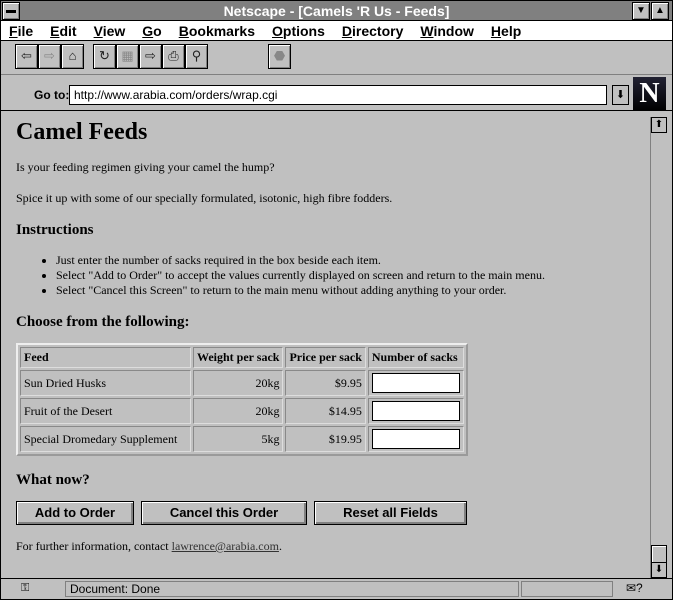 The image size is (673, 600). Describe the element at coordinates (659, 125) in the screenshot. I see `scroll-up-icon: ⬆` at that location.